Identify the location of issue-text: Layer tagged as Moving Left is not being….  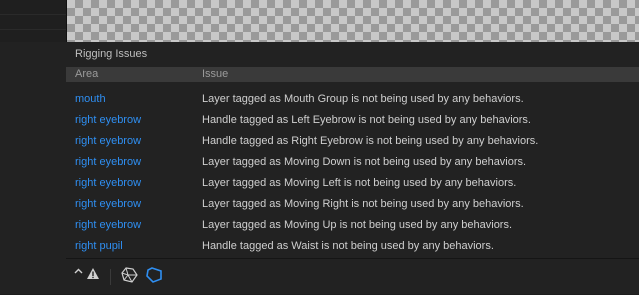
(359, 183).